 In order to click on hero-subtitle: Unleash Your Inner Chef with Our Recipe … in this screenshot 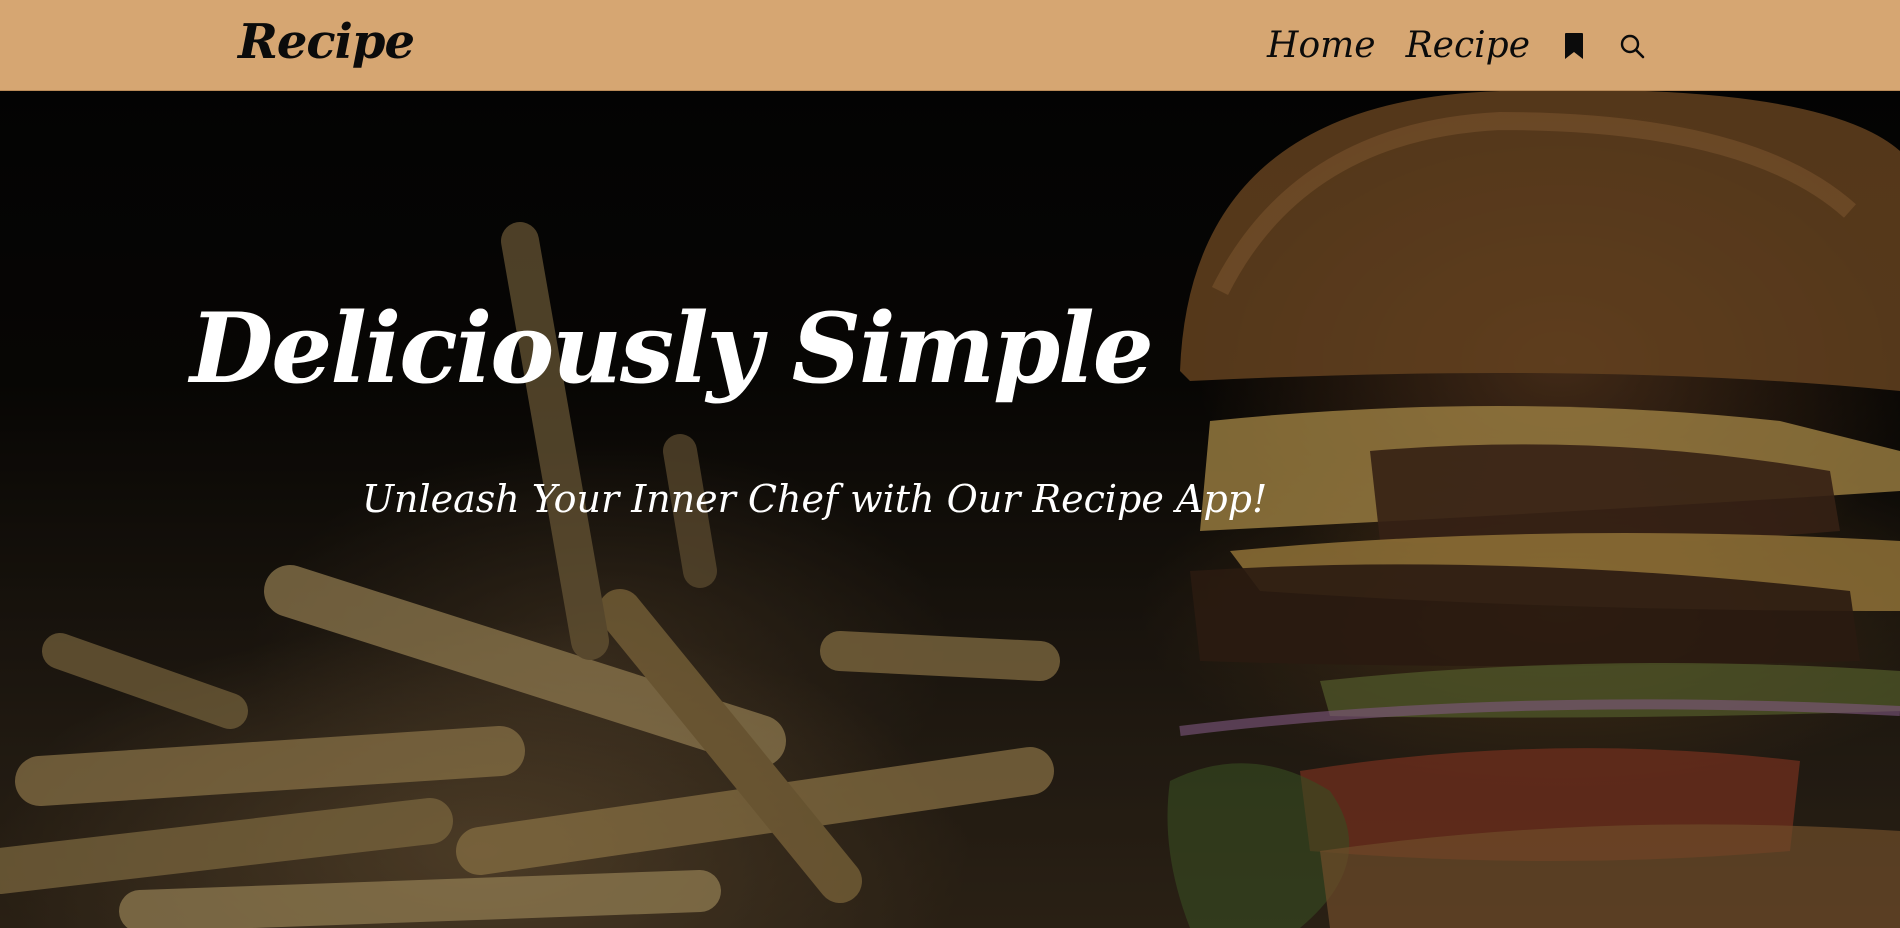, I will do `click(815, 499)`.